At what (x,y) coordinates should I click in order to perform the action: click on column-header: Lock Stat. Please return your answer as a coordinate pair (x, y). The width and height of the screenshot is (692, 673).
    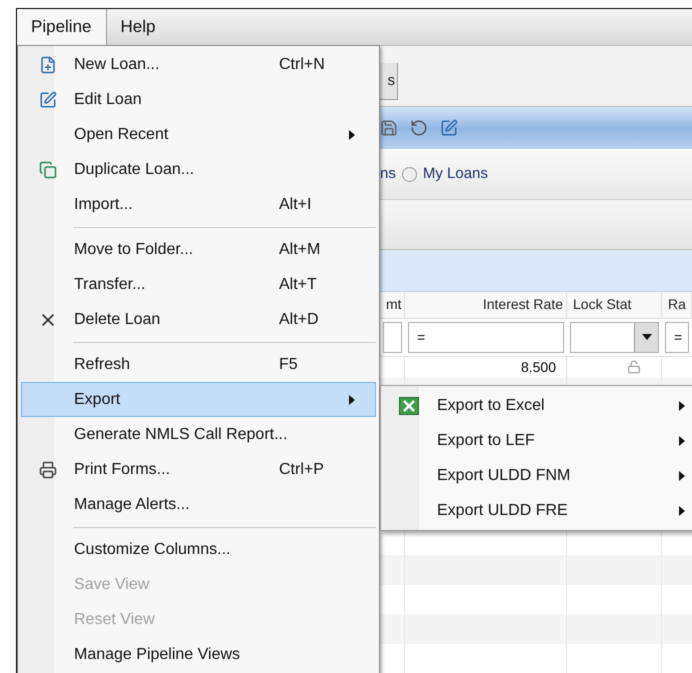
    Looking at the image, I should click on (599, 305).